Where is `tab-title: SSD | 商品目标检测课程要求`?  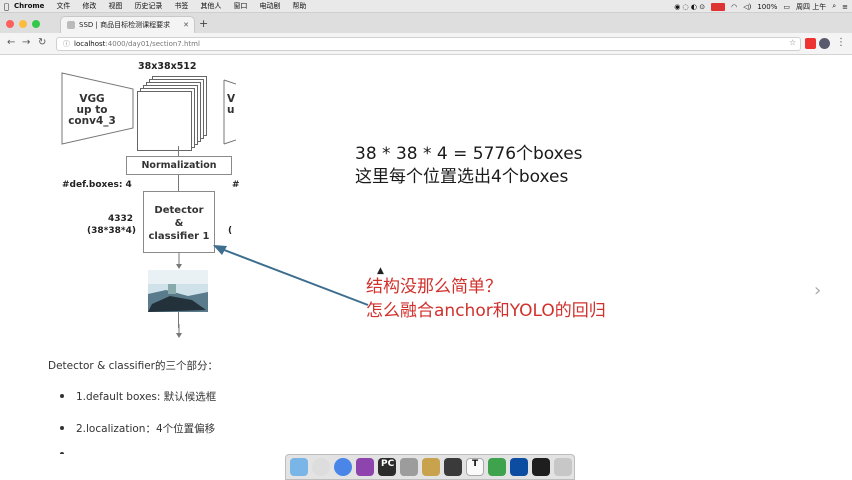
tab-title: SSD | 商品目标检测课程要求 is located at coordinates (125, 25).